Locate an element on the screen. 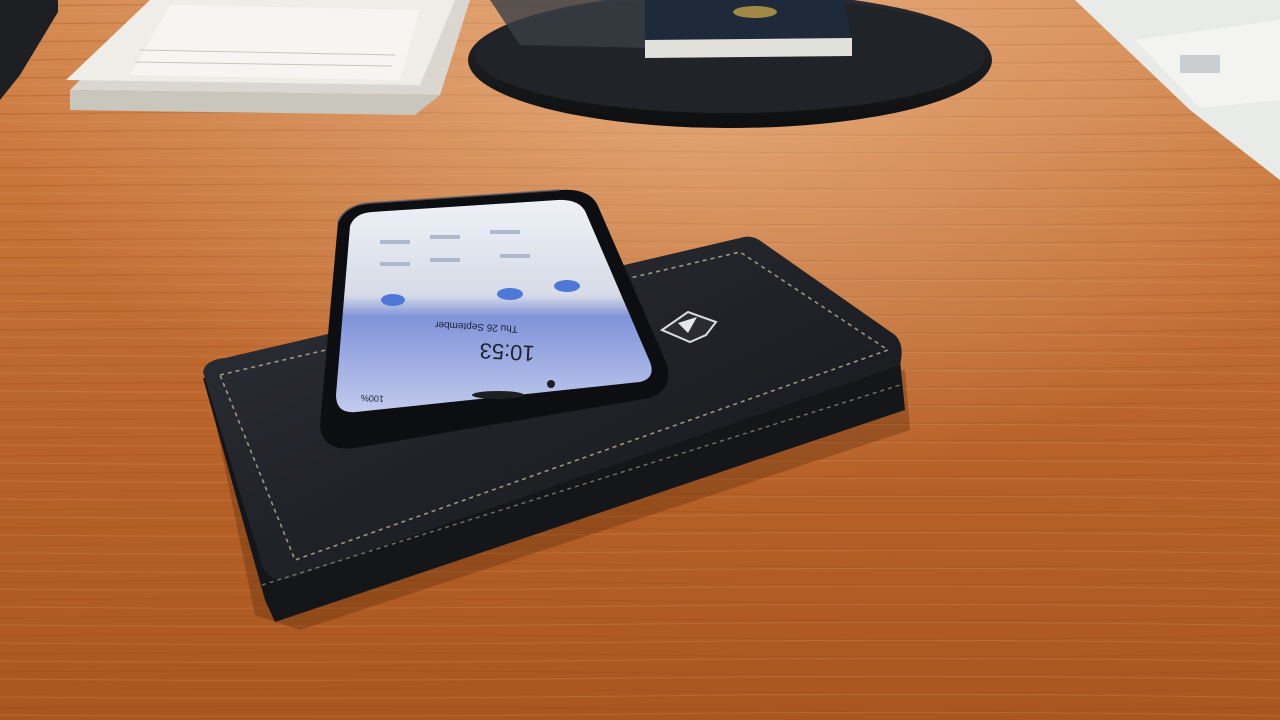 Image resolution: width=1280 pixels, height=720 pixels. screen-time: 10:53 is located at coordinates (507, 352).